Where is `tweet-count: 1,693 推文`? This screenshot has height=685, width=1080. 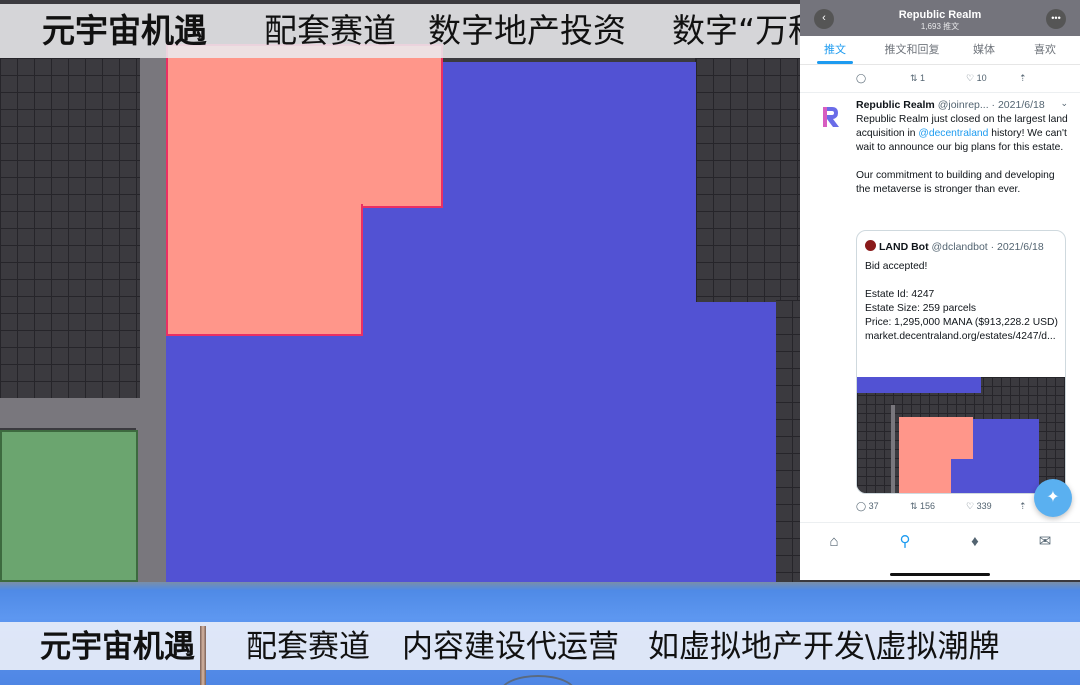
tweet-count: 1,693 推文 is located at coordinates (940, 26).